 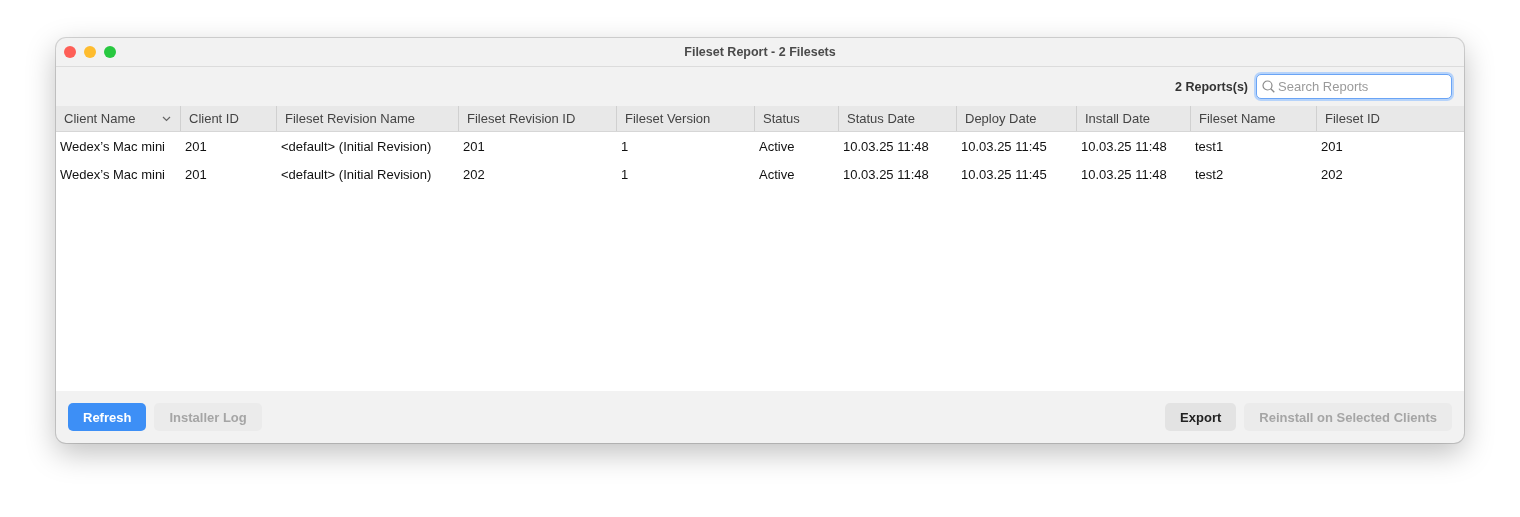 I want to click on chevron-icon, so click(x=166, y=118).